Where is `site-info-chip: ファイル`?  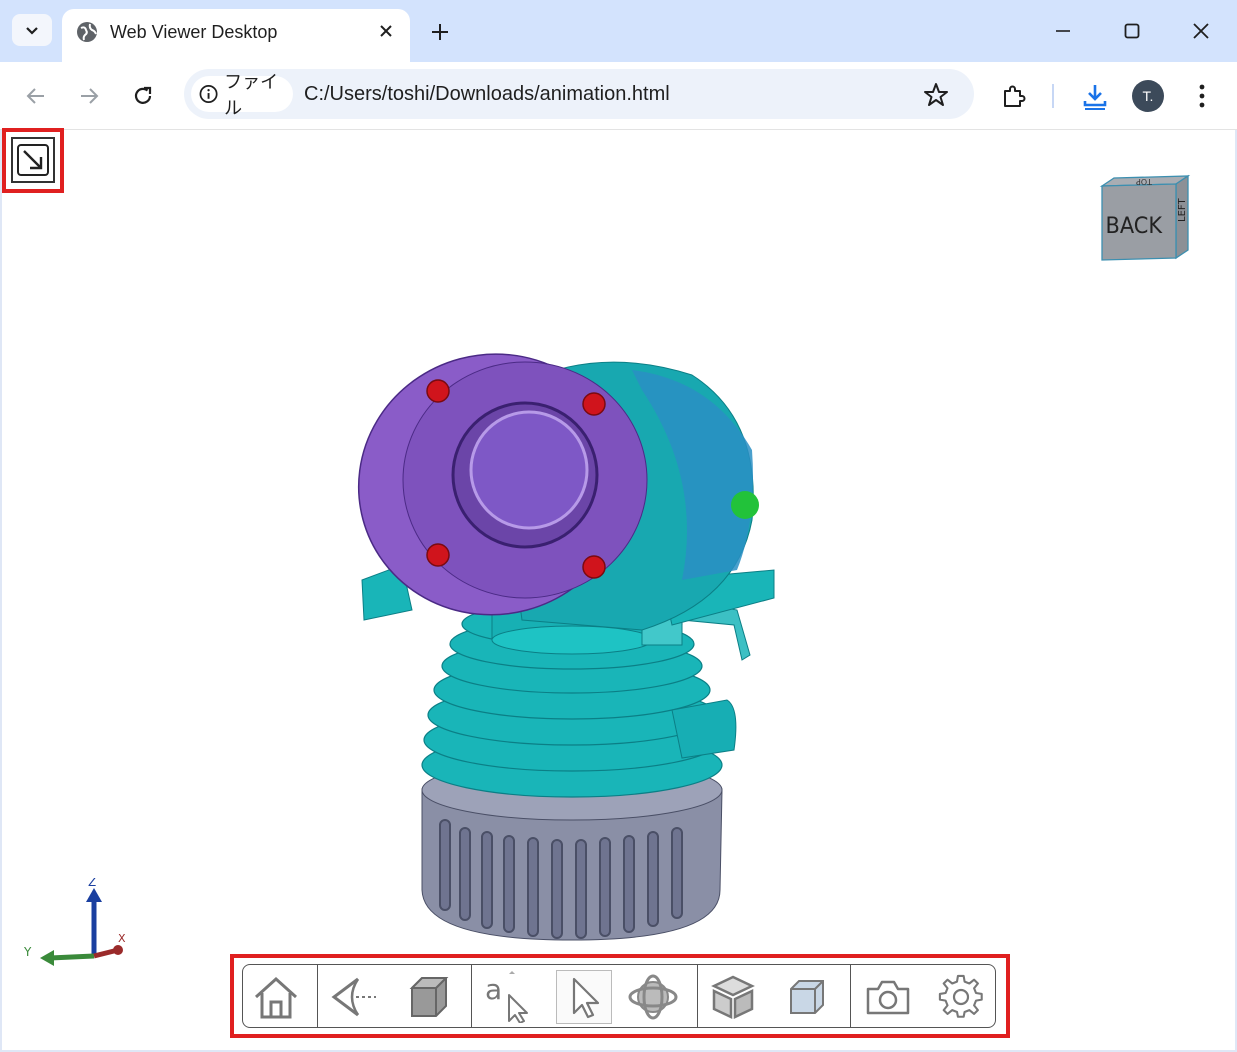
site-info-chip: ファイル is located at coordinates (242, 95).